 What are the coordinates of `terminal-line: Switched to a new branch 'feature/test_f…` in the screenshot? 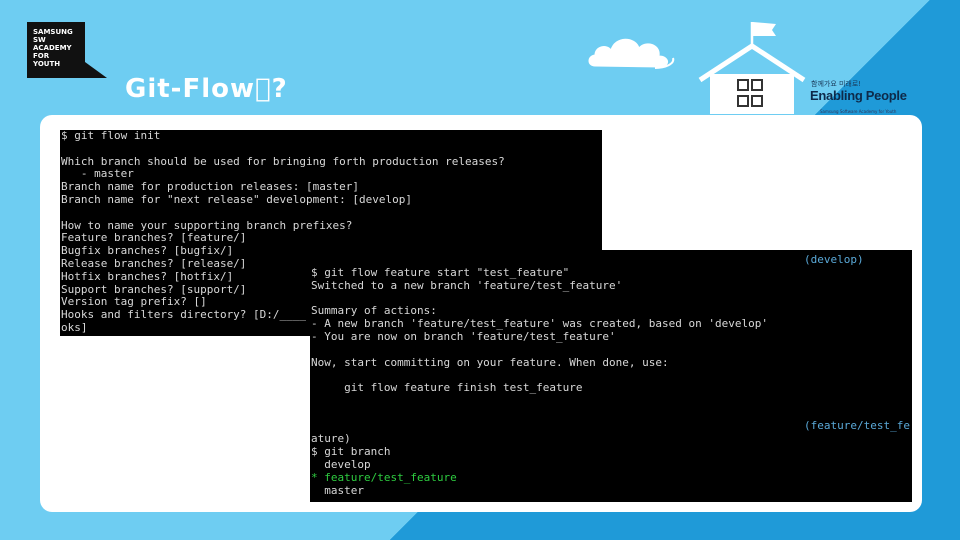 It's located at (467, 285).